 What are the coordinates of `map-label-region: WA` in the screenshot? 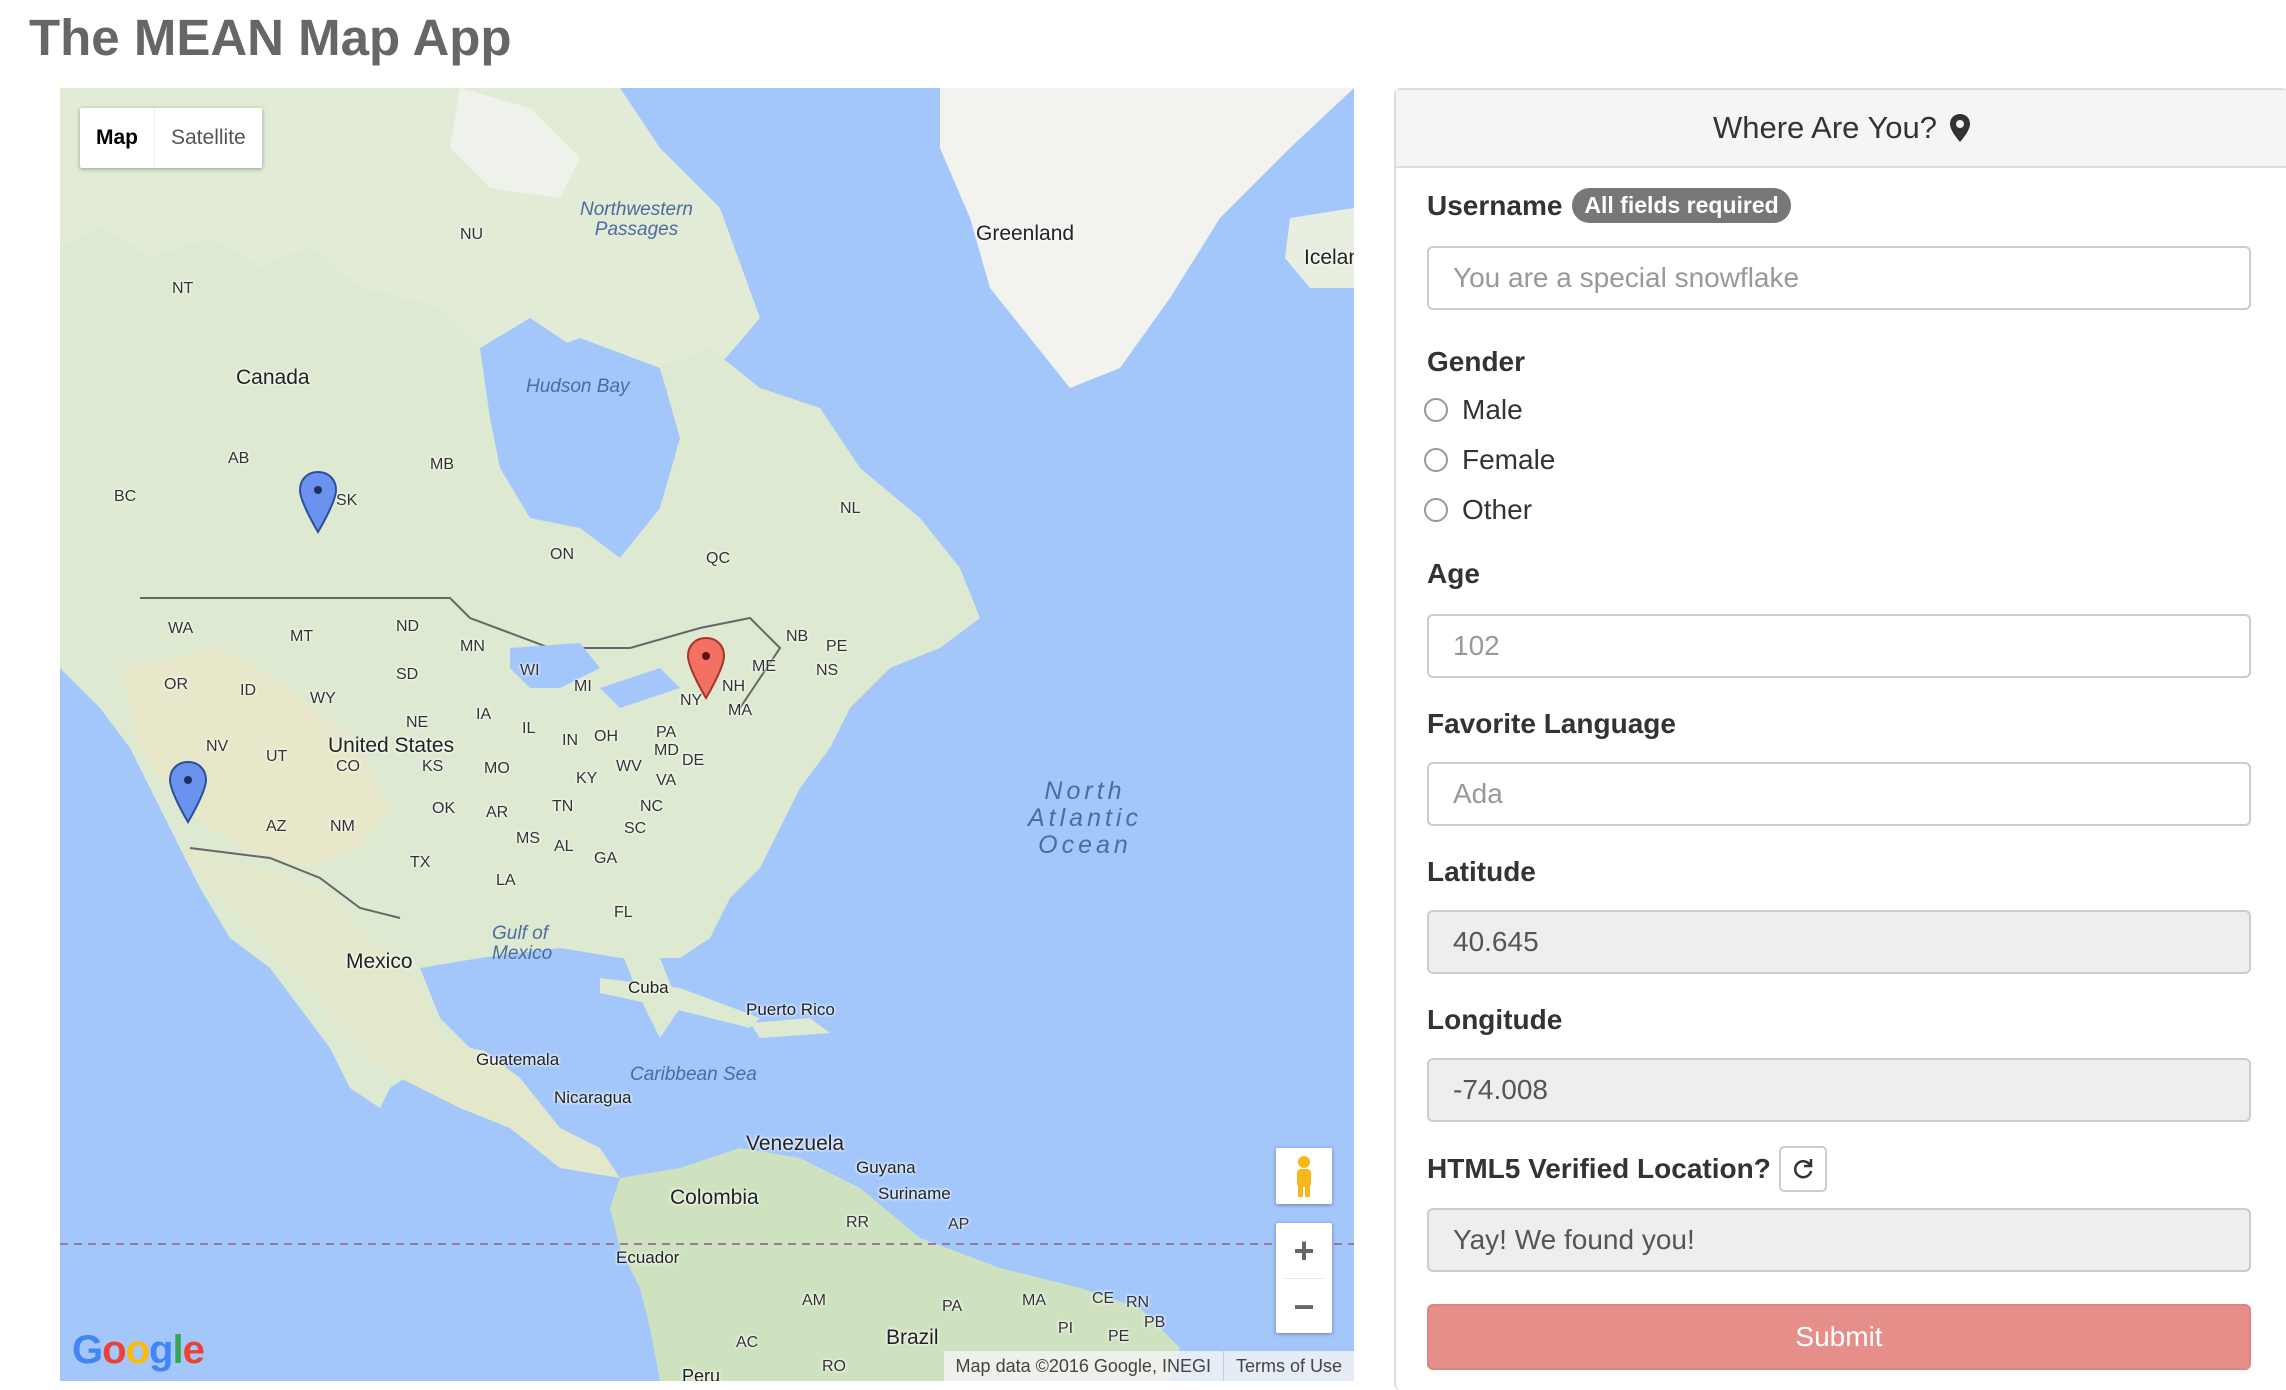 It's located at (181, 628).